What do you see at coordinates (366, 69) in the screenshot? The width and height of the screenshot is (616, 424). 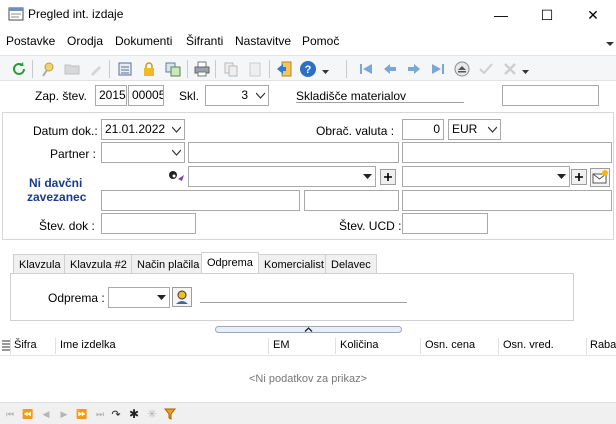 I see `first-record-icon` at bounding box center [366, 69].